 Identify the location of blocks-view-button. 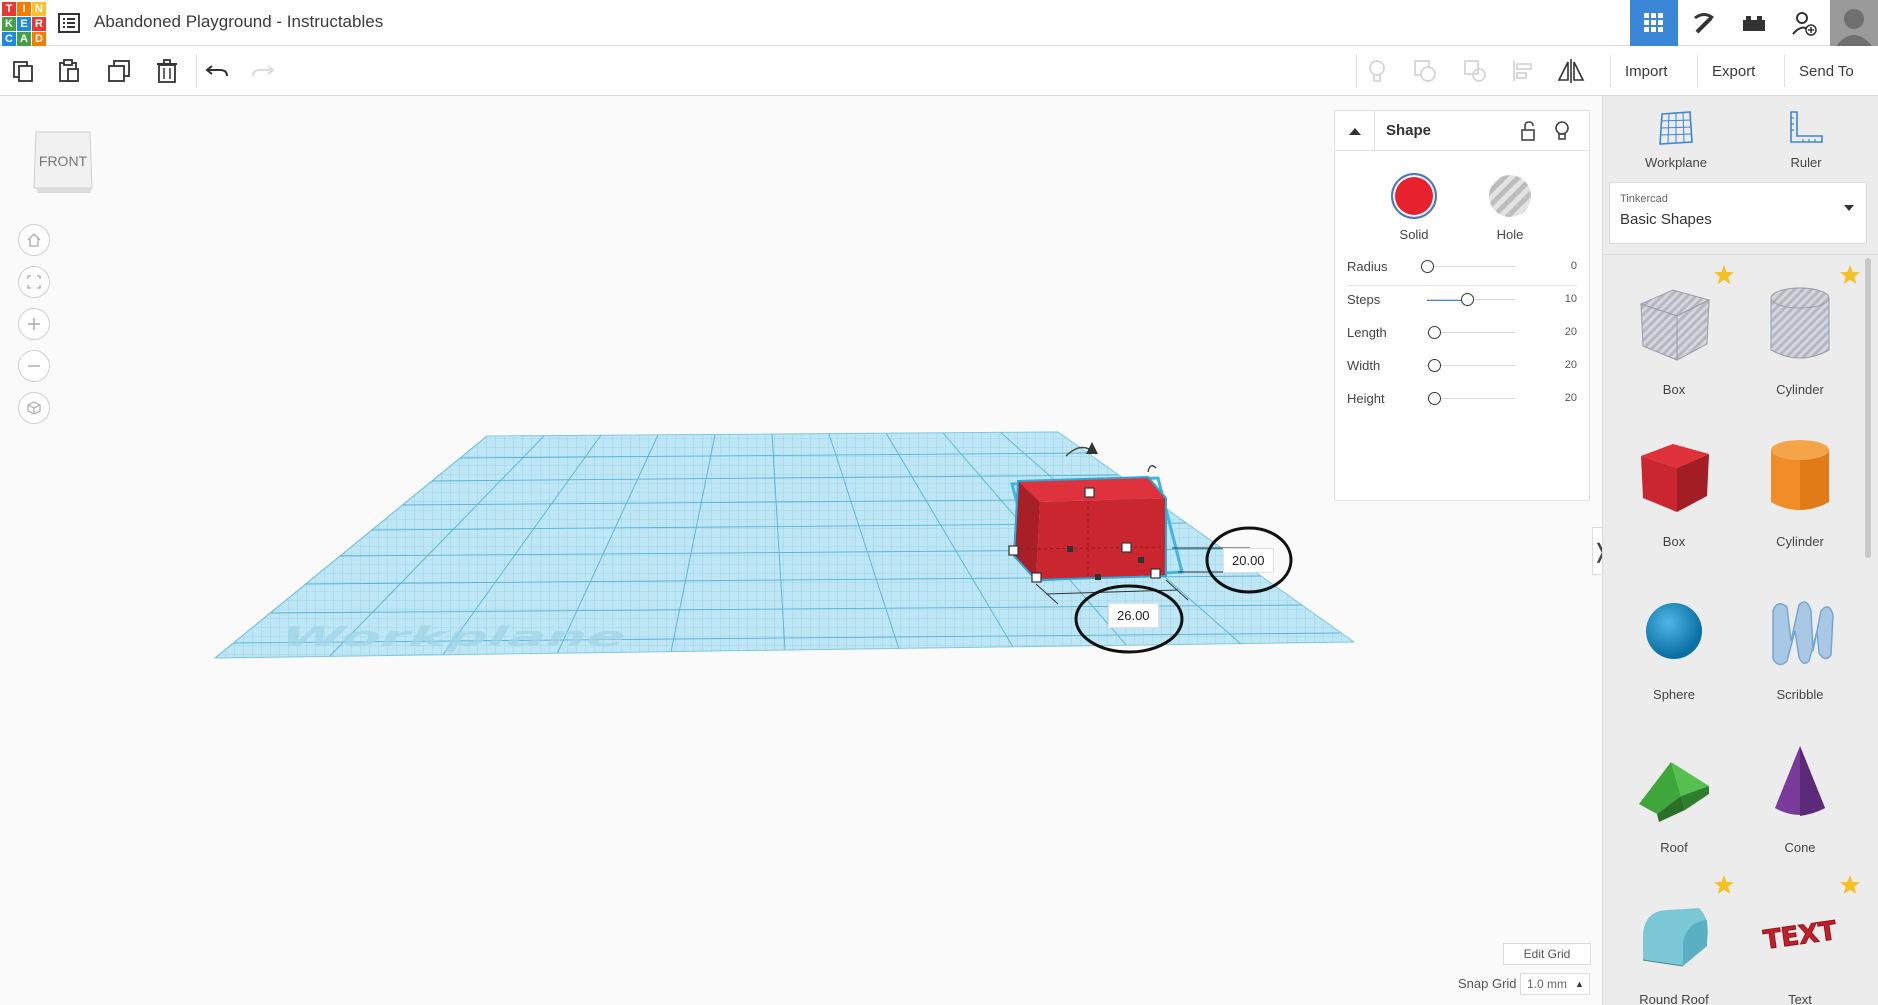
(1704, 23).